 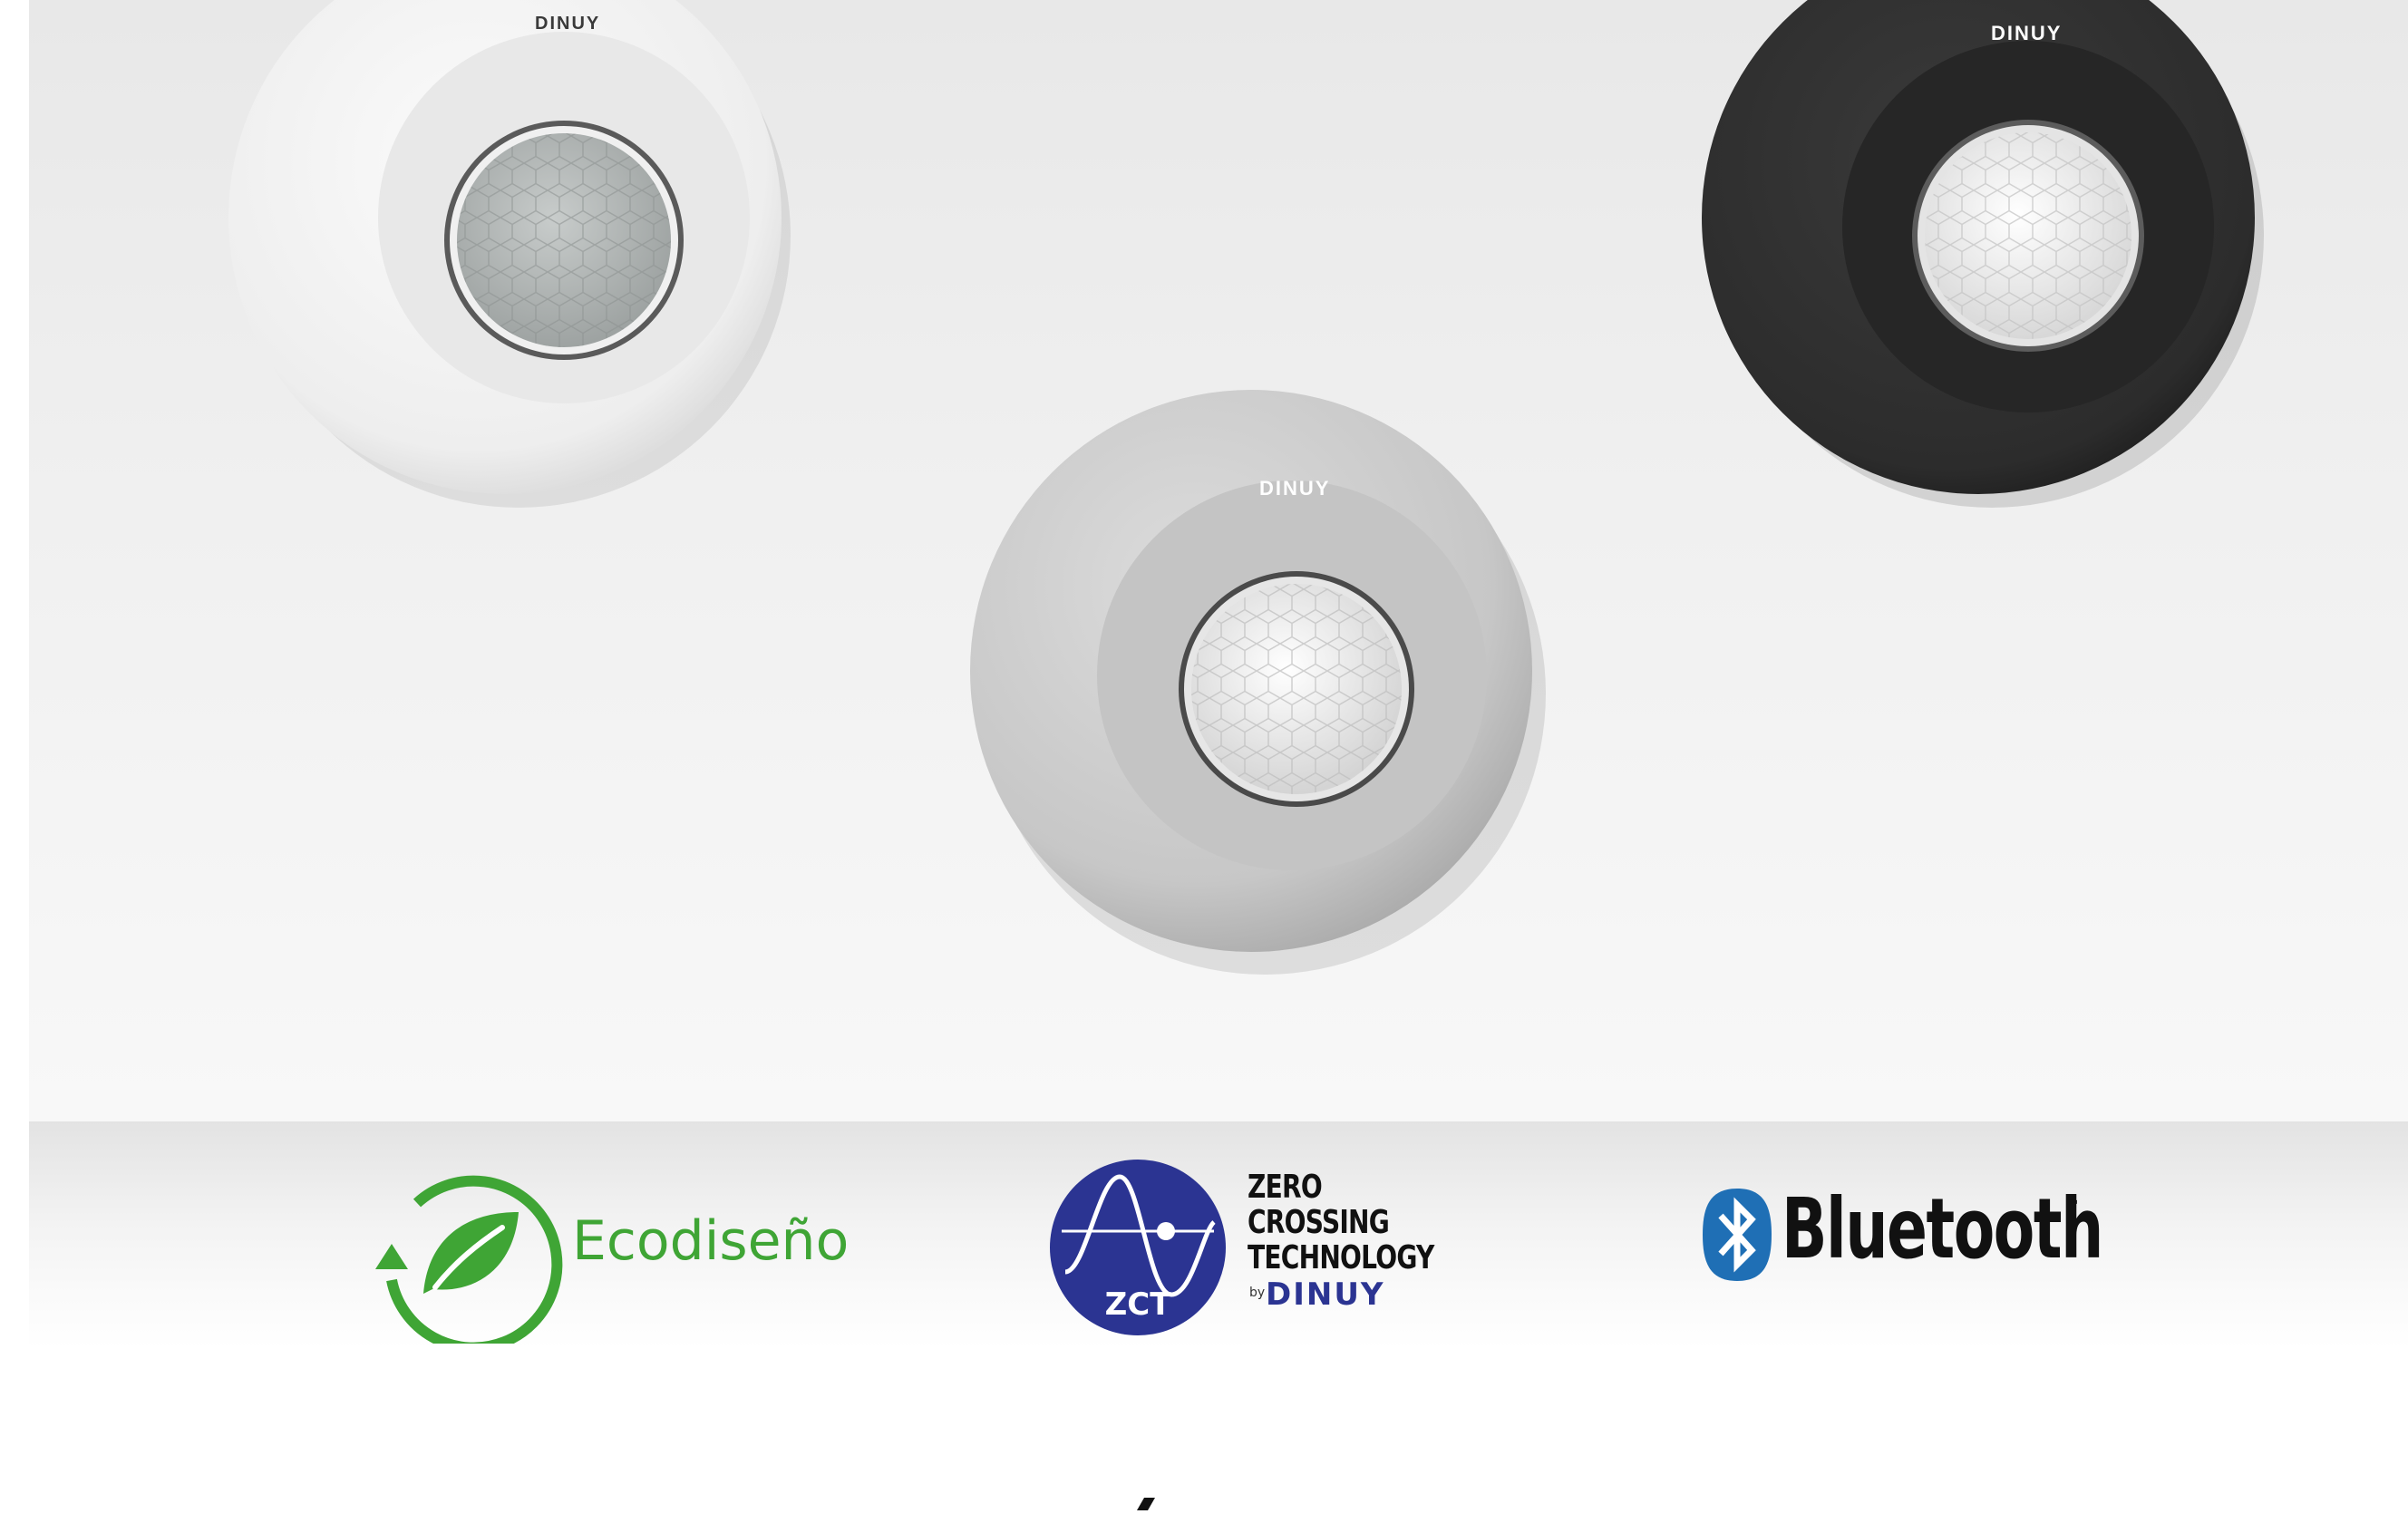 I want to click on zct-wordmark: ZERO CROSSING TECHNOLOGY, so click(x=1341, y=1222).